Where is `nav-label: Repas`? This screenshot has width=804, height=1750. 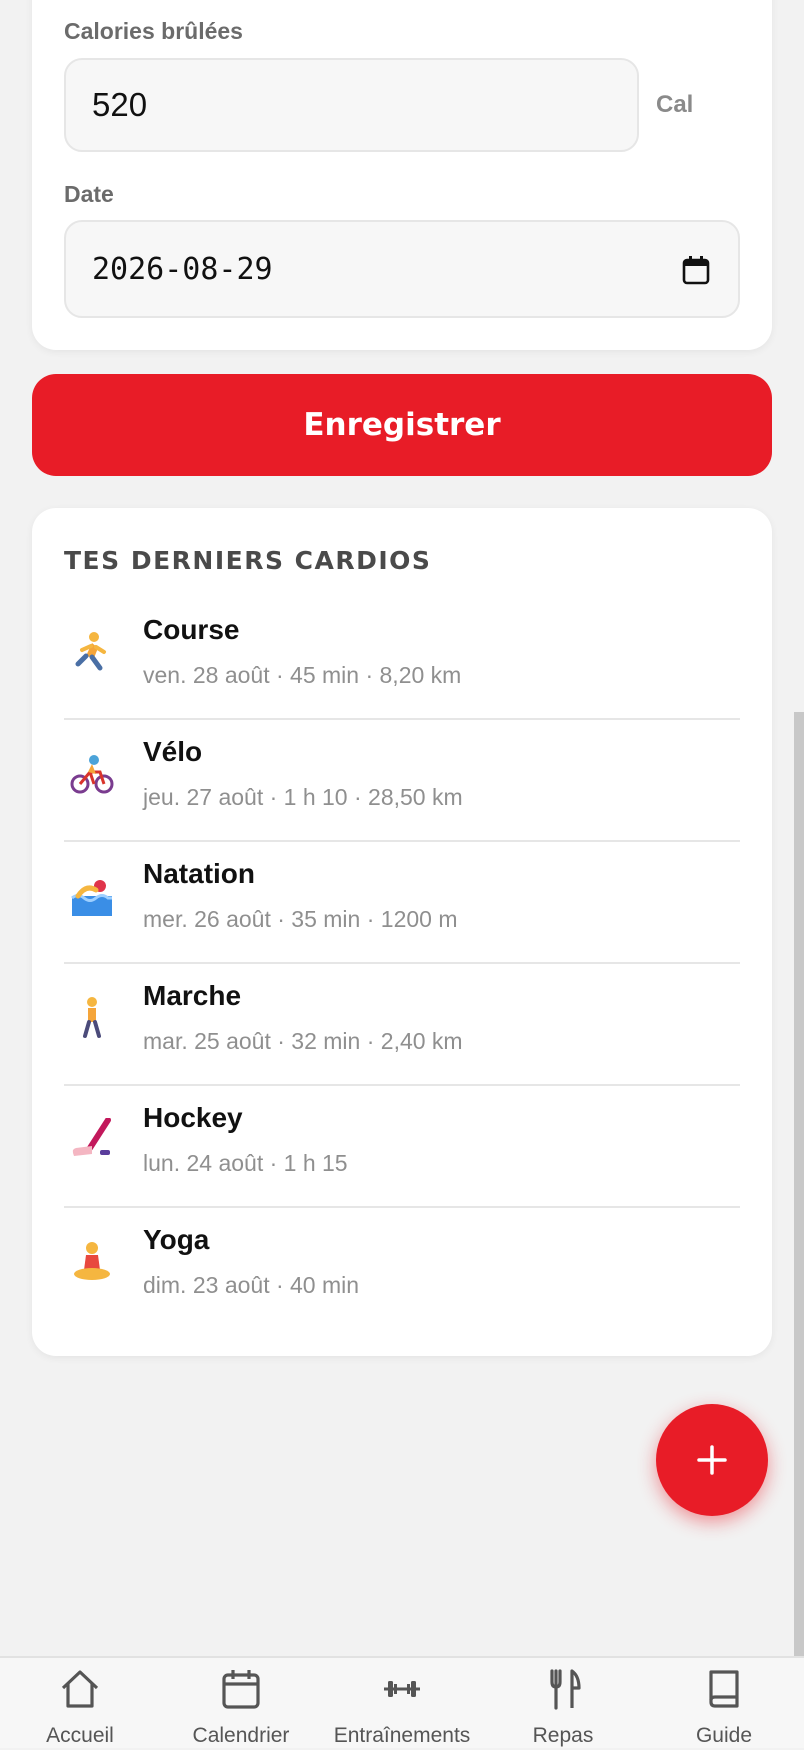 nav-label: Repas is located at coordinates (563, 1735).